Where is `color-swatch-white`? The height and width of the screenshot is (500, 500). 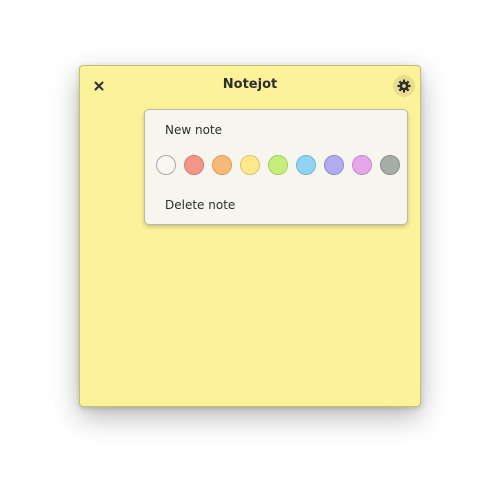
color-swatch-white is located at coordinates (166, 165).